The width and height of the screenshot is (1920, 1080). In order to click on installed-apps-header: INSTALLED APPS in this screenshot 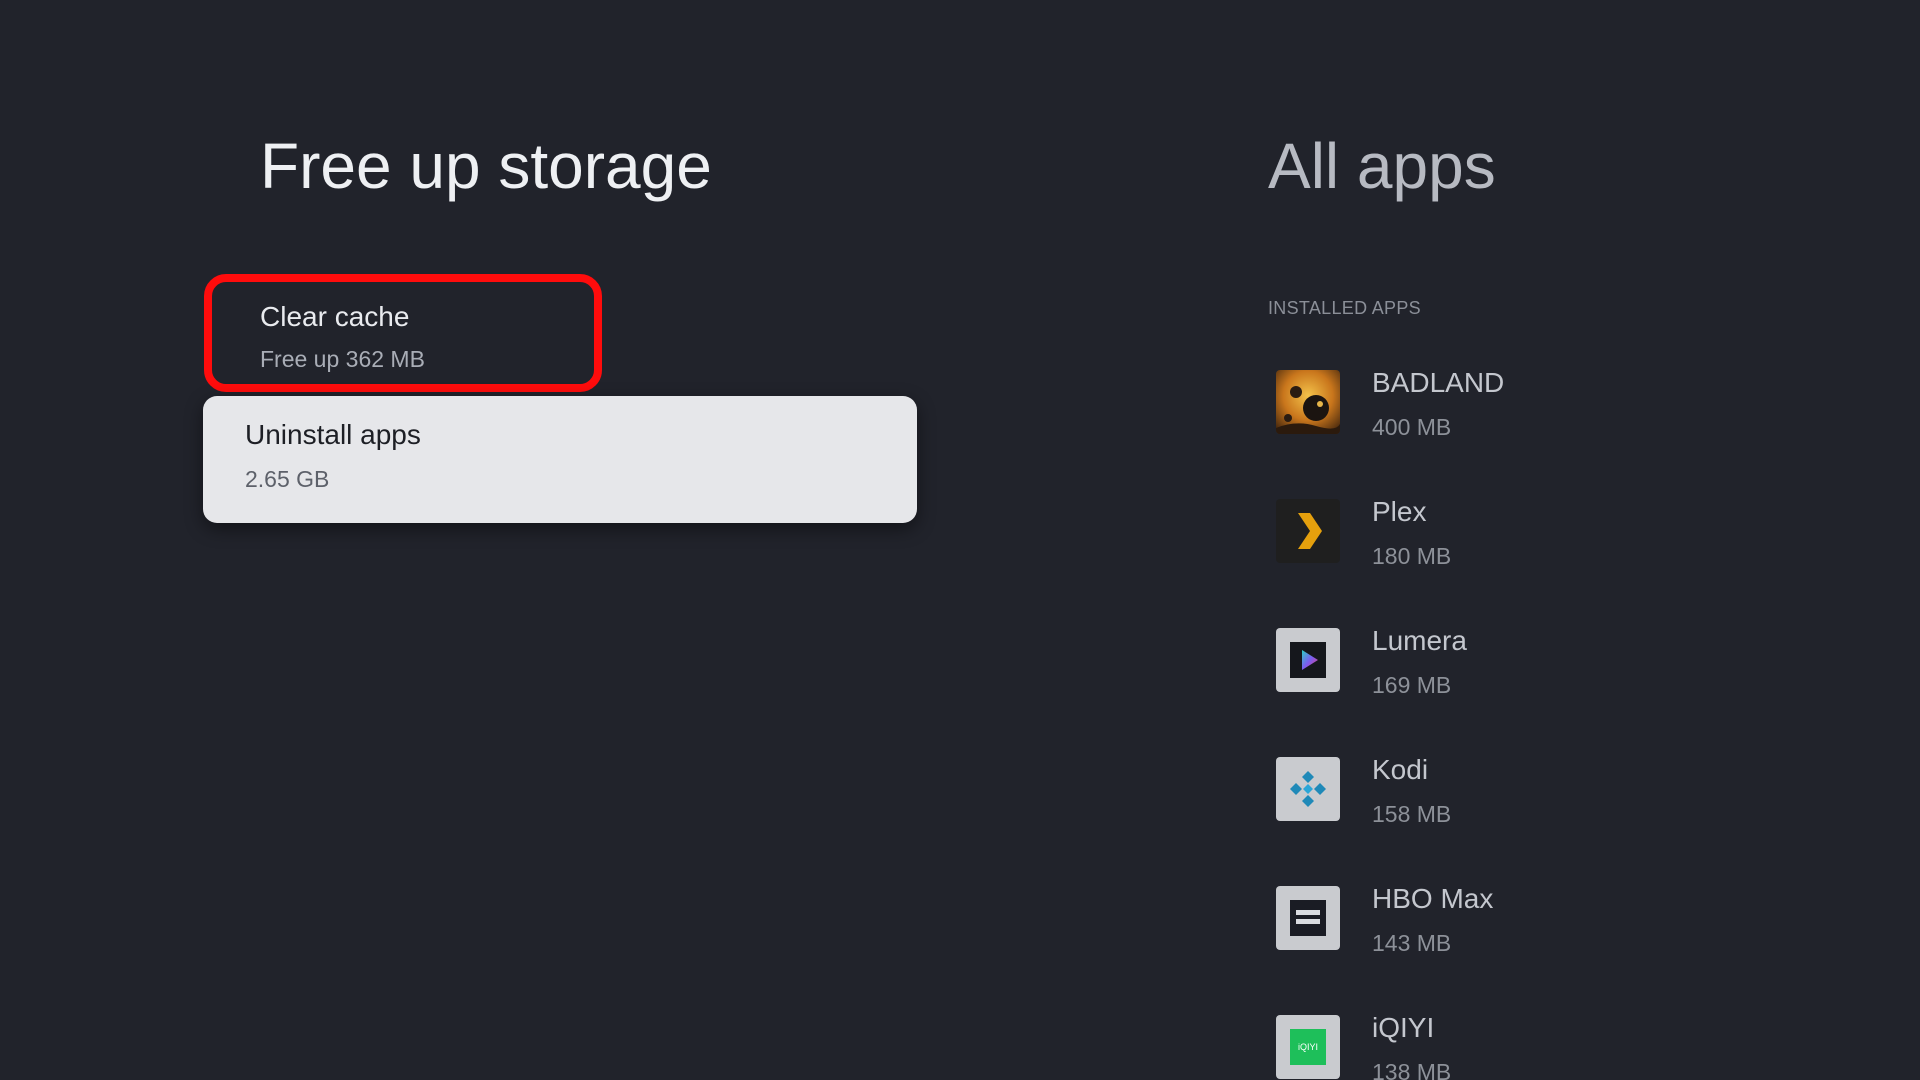, I will do `click(1344, 308)`.